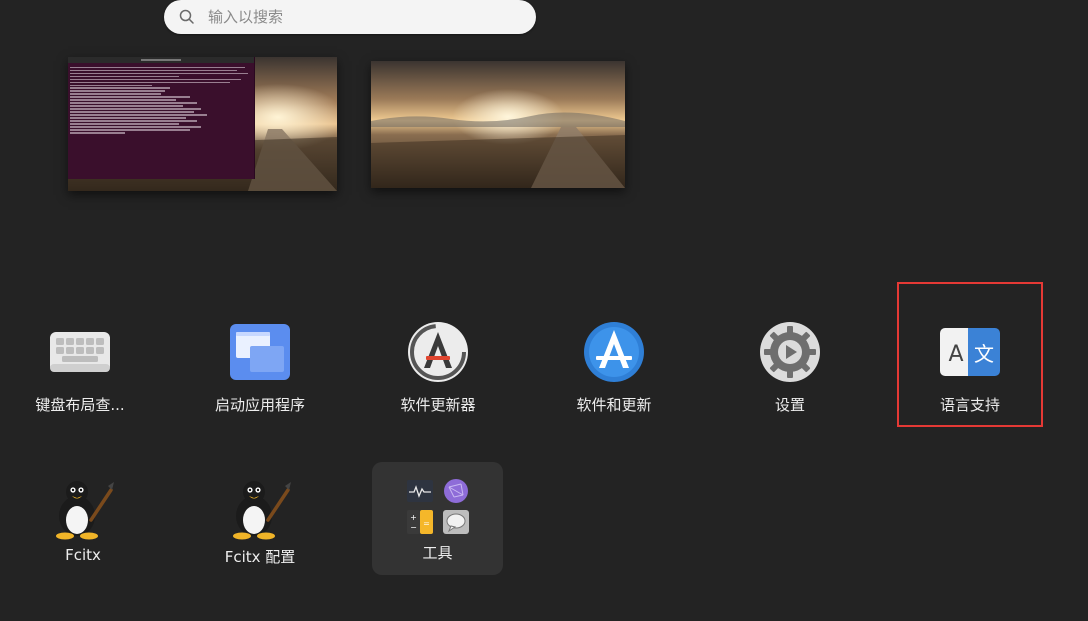 The width and height of the screenshot is (1088, 621). Describe the element at coordinates (437, 553) in the screenshot. I see `folder-label: 工具` at that location.